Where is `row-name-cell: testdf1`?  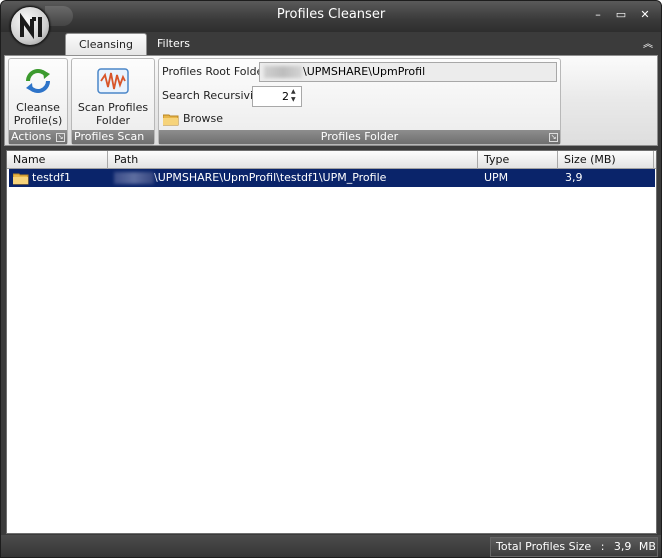
row-name-cell: testdf1 is located at coordinates (41, 178).